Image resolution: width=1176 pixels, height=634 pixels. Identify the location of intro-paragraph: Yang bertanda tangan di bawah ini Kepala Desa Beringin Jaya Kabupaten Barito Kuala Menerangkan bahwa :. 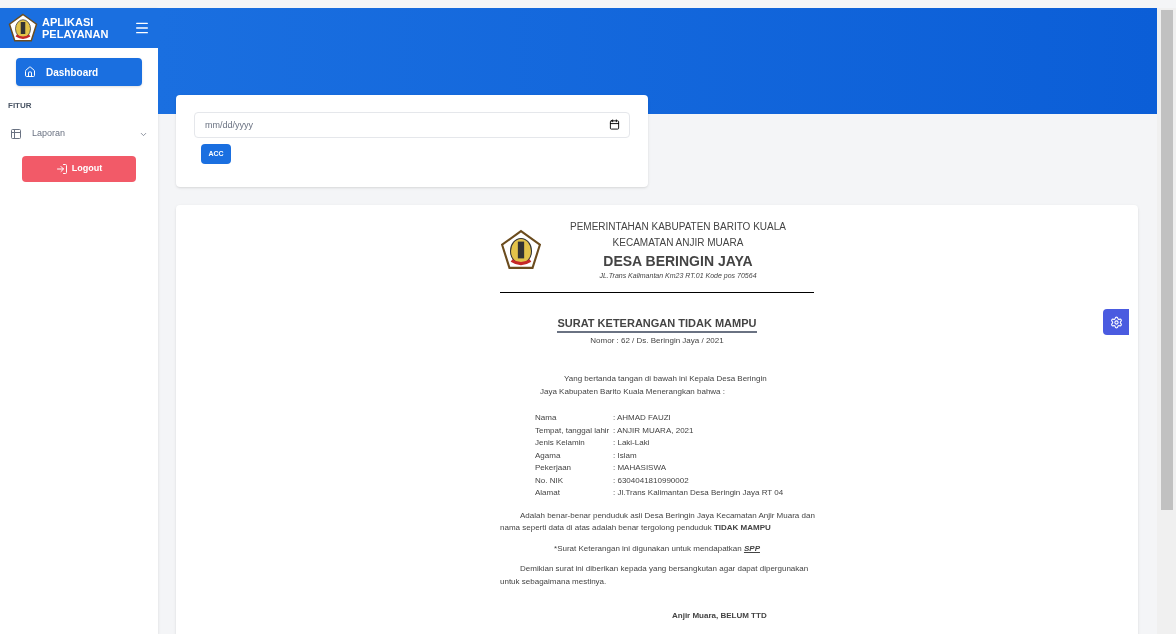
(653, 385).